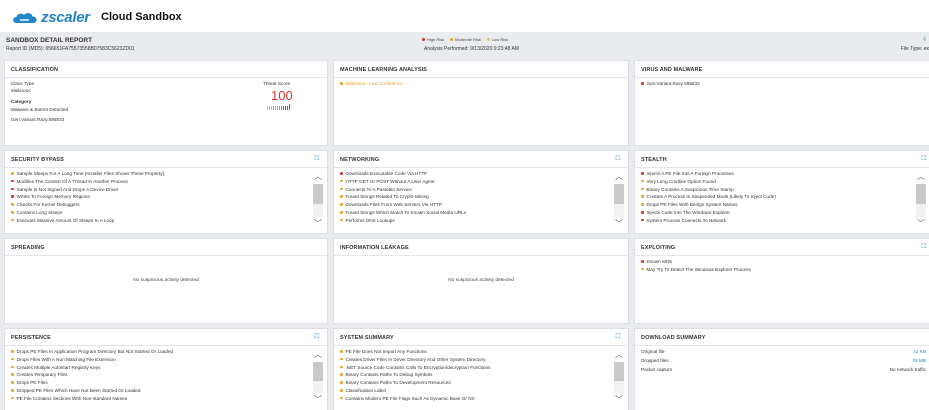 The height and width of the screenshot is (410, 929). I want to click on ml-result: Malicious - Low Confidence, so click(473, 84).